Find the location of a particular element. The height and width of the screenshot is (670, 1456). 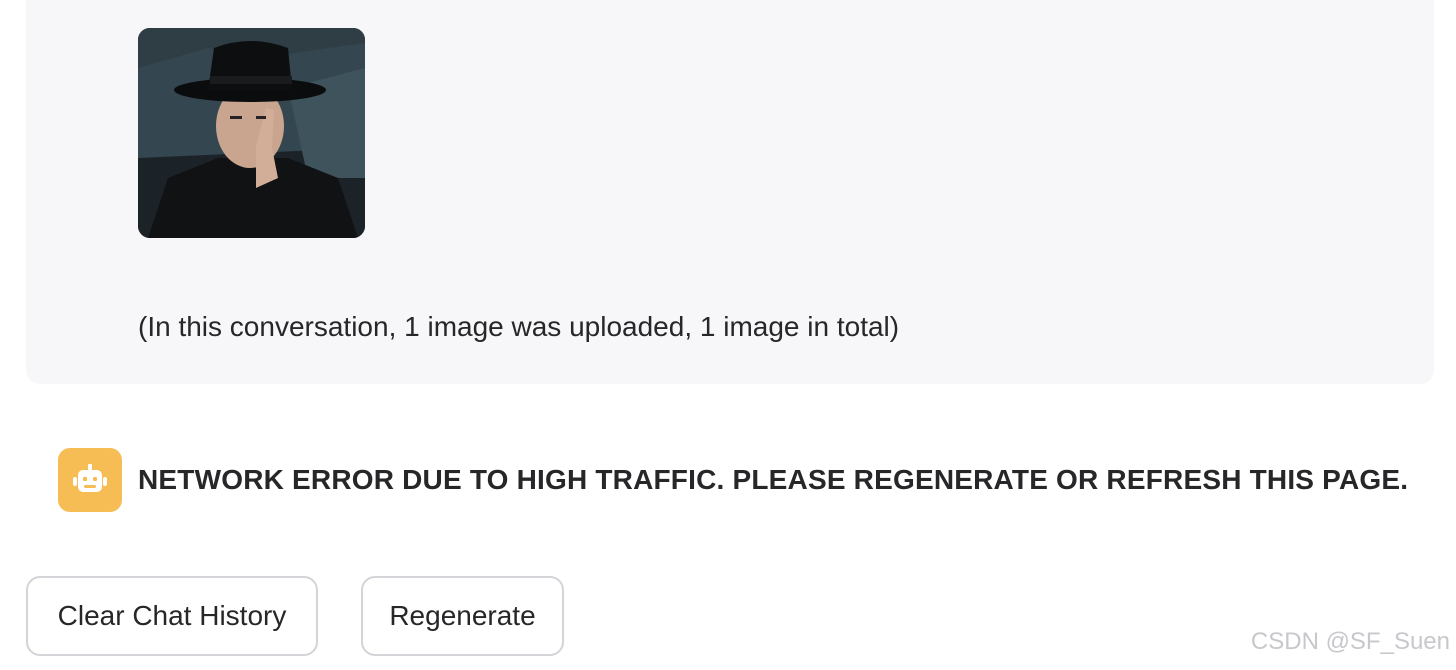

clear-chat-history-button: Clear Chat History is located at coordinates (172, 616).